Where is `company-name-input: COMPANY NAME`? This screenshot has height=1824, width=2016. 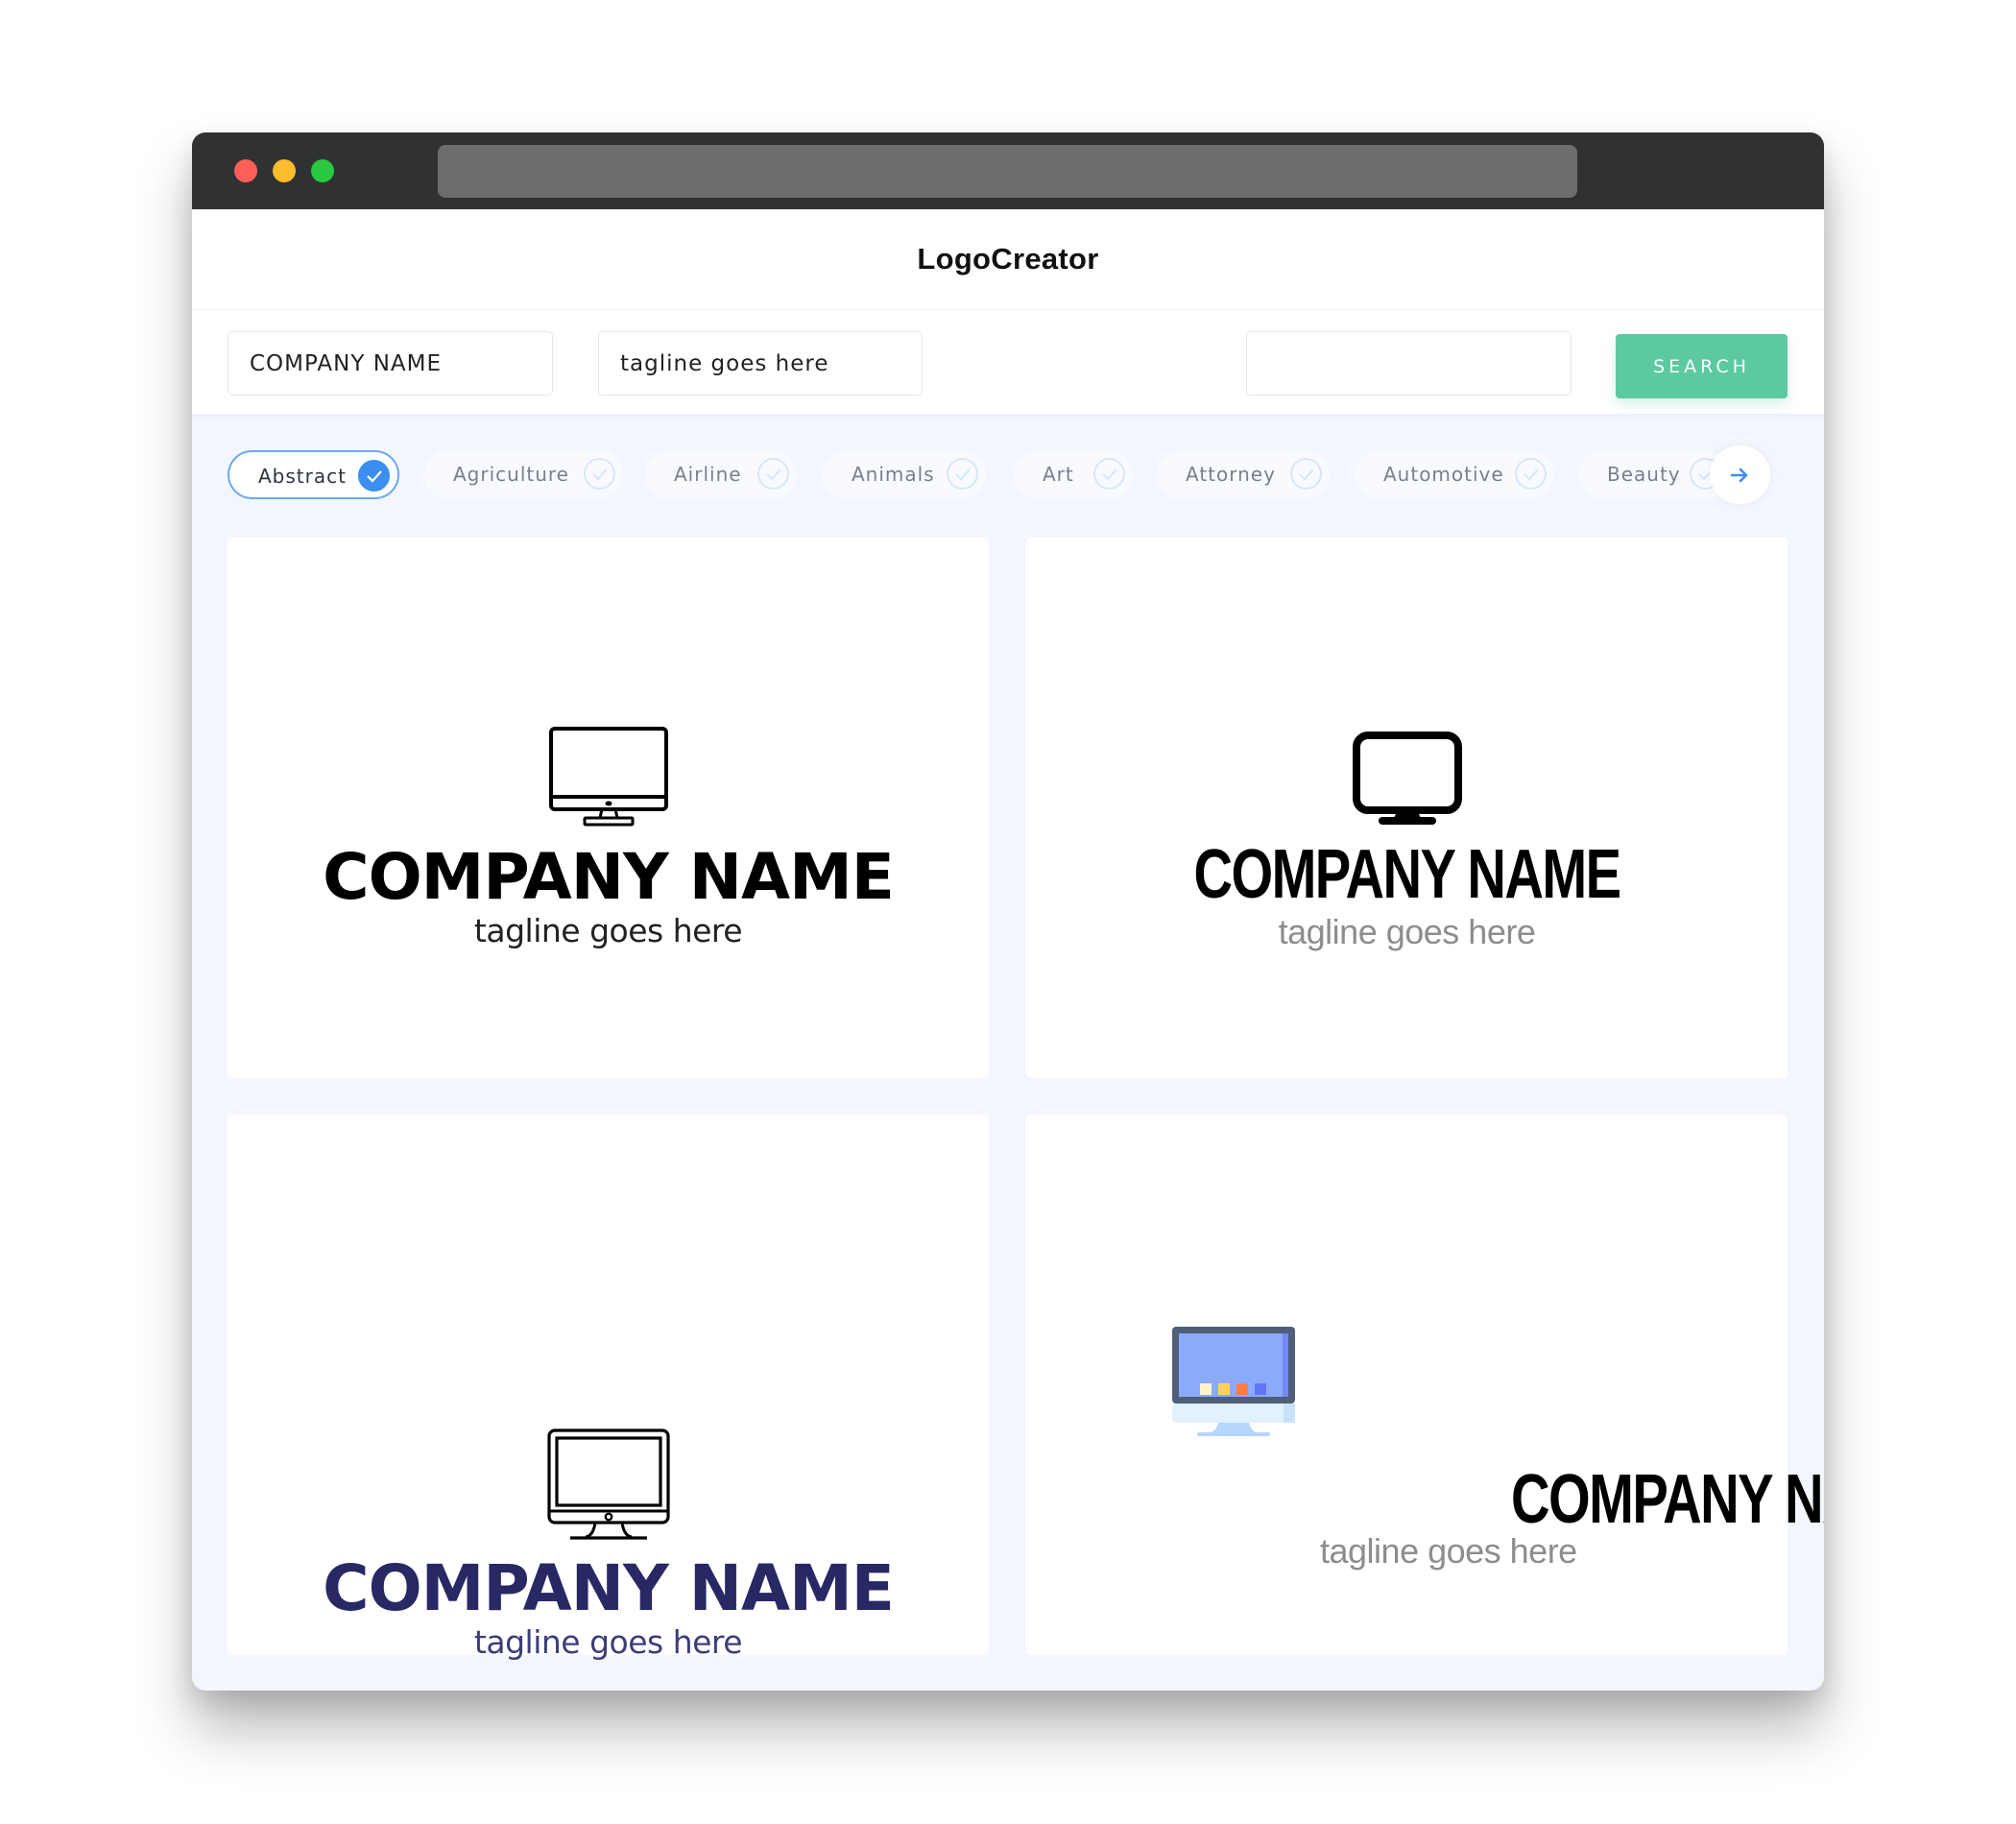
company-name-input: COMPANY NAME is located at coordinates (390, 363).